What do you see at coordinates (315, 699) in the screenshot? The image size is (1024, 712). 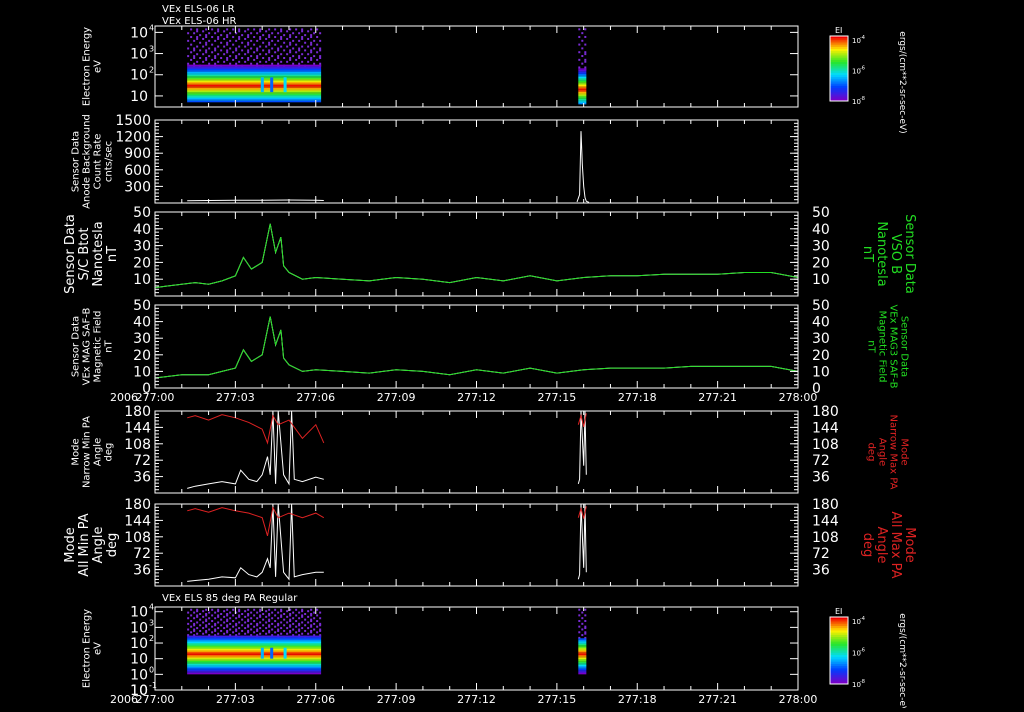 I see `time-tick-label: 277:06` at bounding box center [315, 699].